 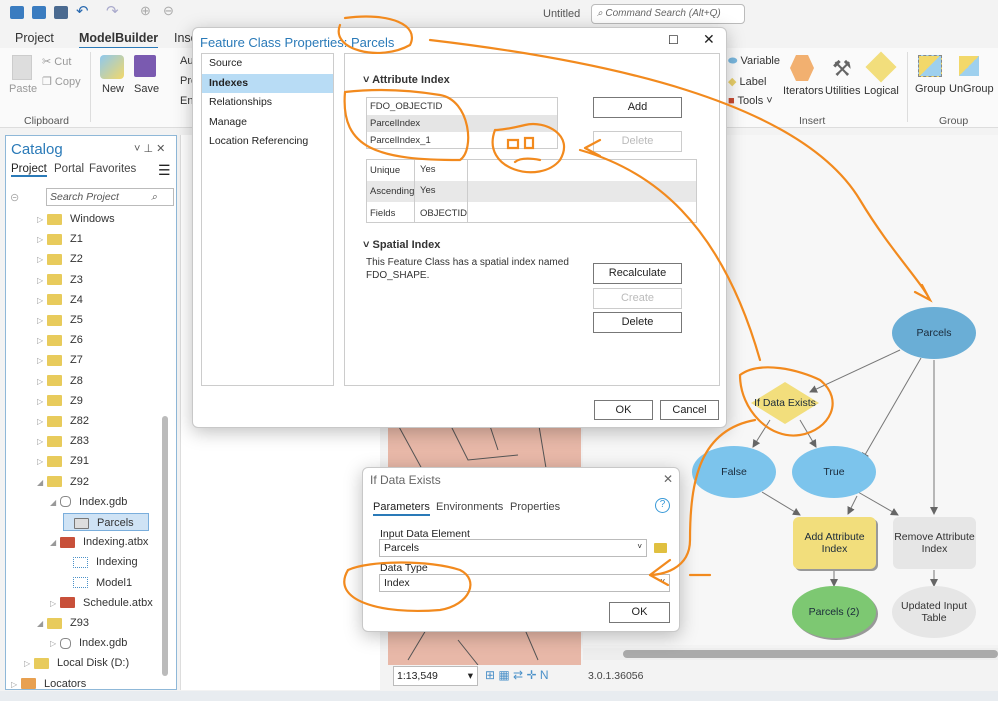 I want to click on spatial-index-heading: ˅ Spatial Index, so click(x=401, y=245).